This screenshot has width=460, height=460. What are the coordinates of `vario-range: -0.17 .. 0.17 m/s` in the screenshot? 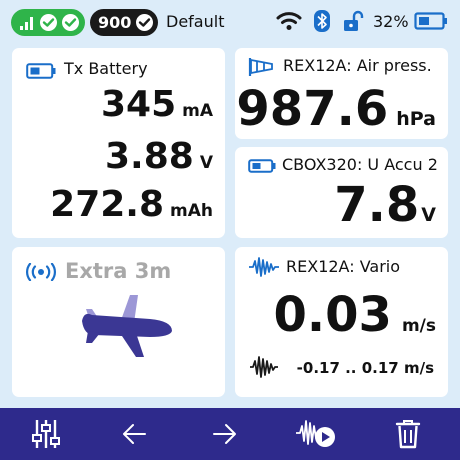 It's located at (365, 368).